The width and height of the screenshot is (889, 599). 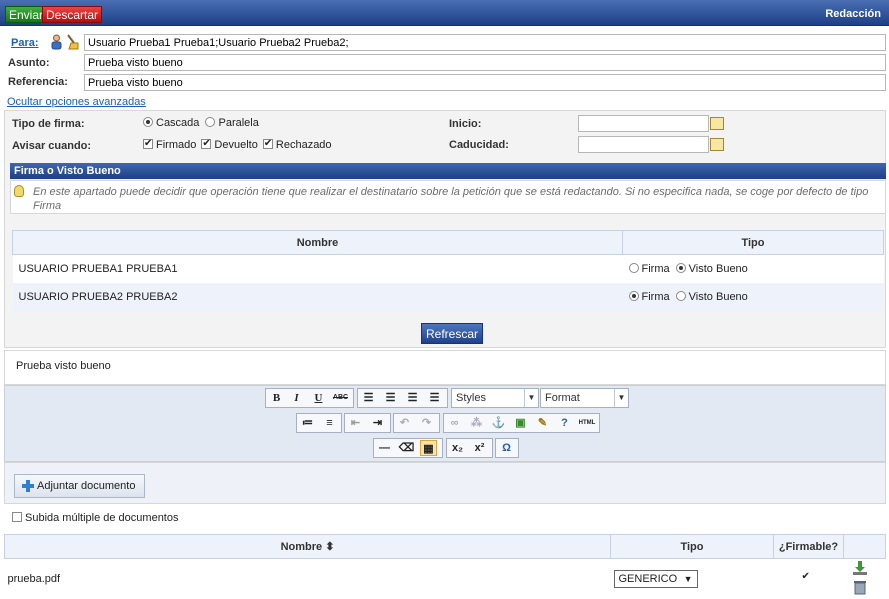 I want to click on discard-button: Descartar, so click(x=72, y=14).